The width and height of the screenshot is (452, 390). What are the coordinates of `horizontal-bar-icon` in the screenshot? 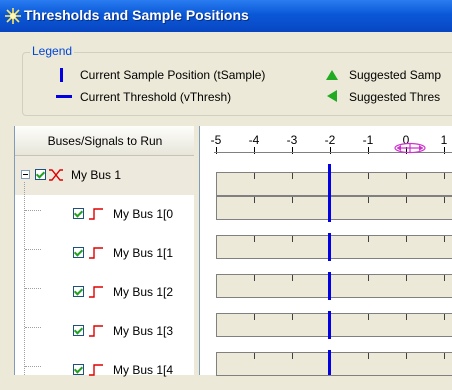 It's located at (64, 96).